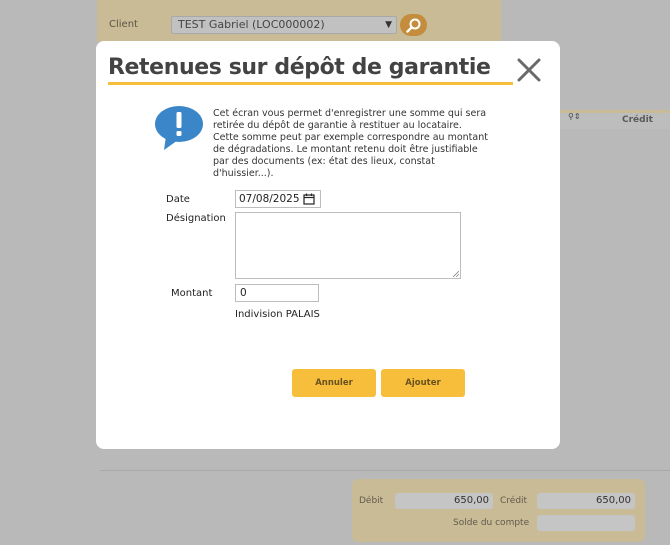  Describe the element at coordinates (586, 523) in the screenshot. I see `solde-field` at that location.